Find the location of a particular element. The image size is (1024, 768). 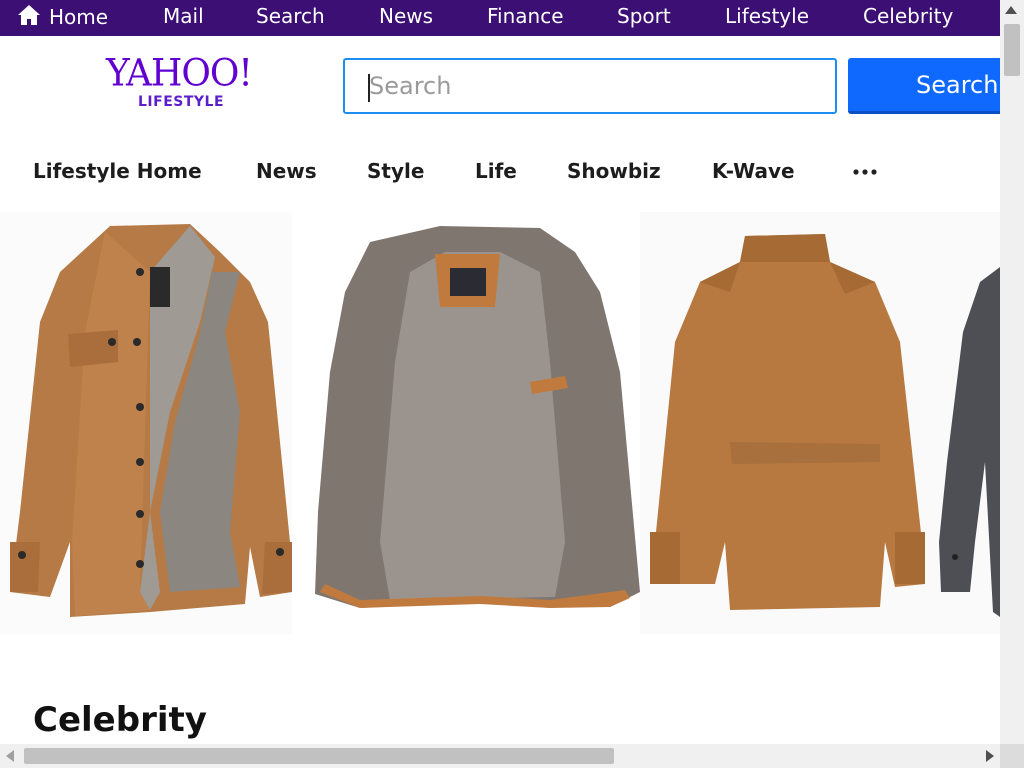

grey-jacket-image is located at coordinates (967, 423).